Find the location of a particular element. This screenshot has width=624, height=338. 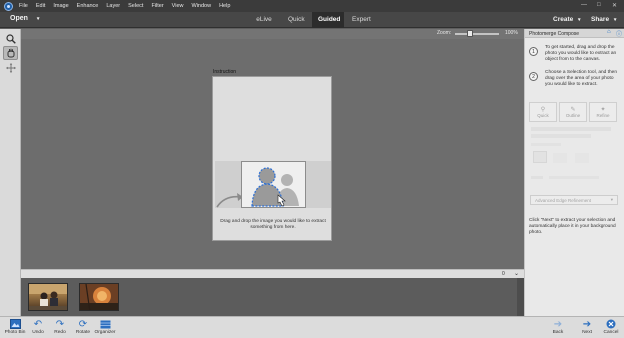

outline-selection-label: Outline is located at coordinates (573, 115).